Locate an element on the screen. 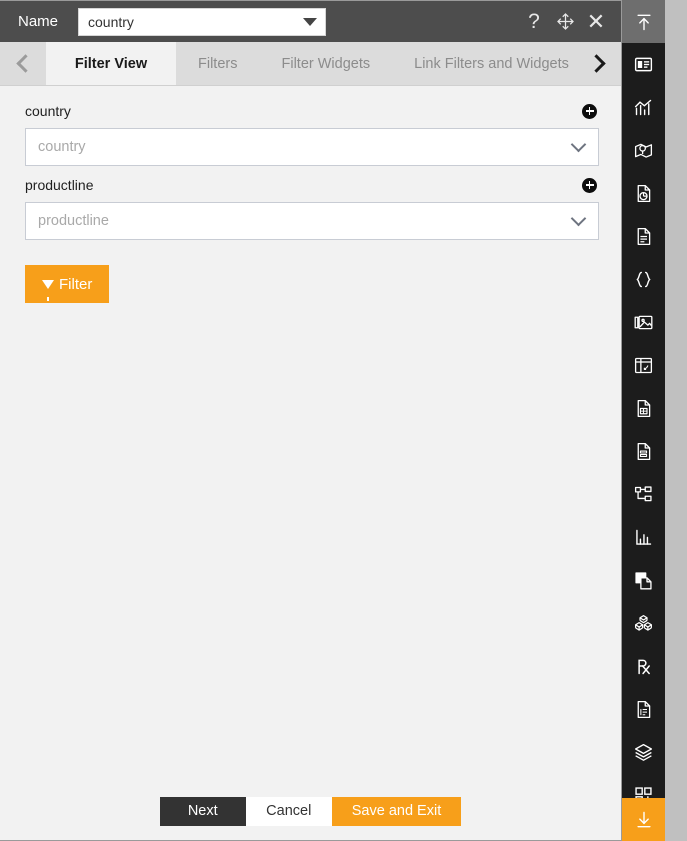  dashboard-icon is located at coordinates (643, 64).